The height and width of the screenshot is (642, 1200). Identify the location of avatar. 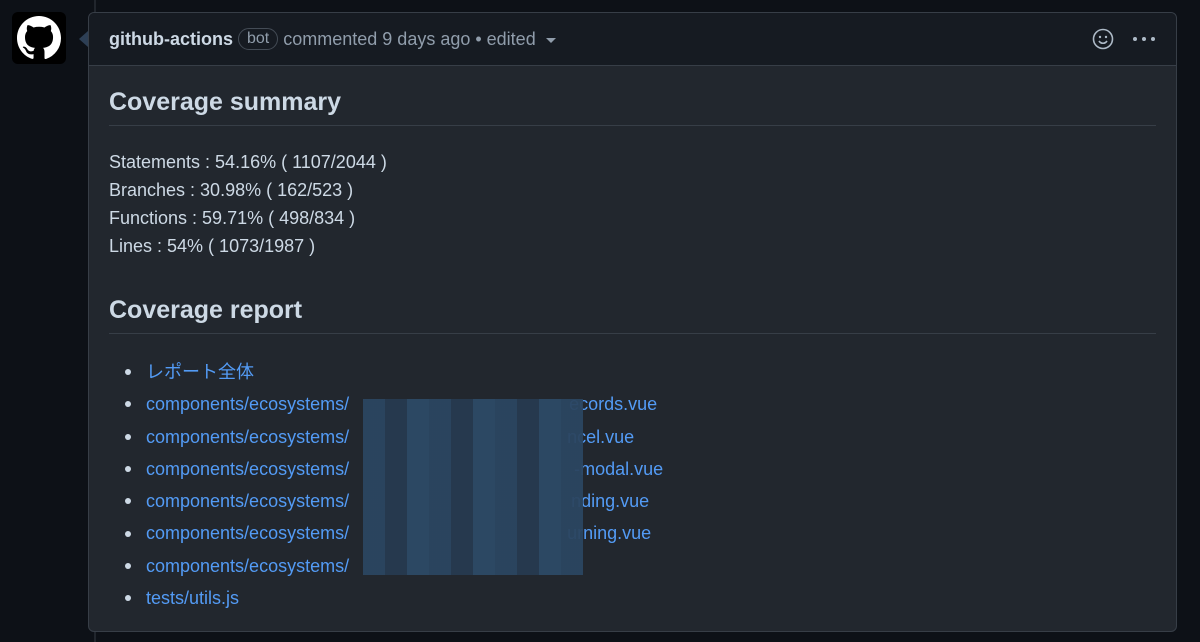
(39, 38).